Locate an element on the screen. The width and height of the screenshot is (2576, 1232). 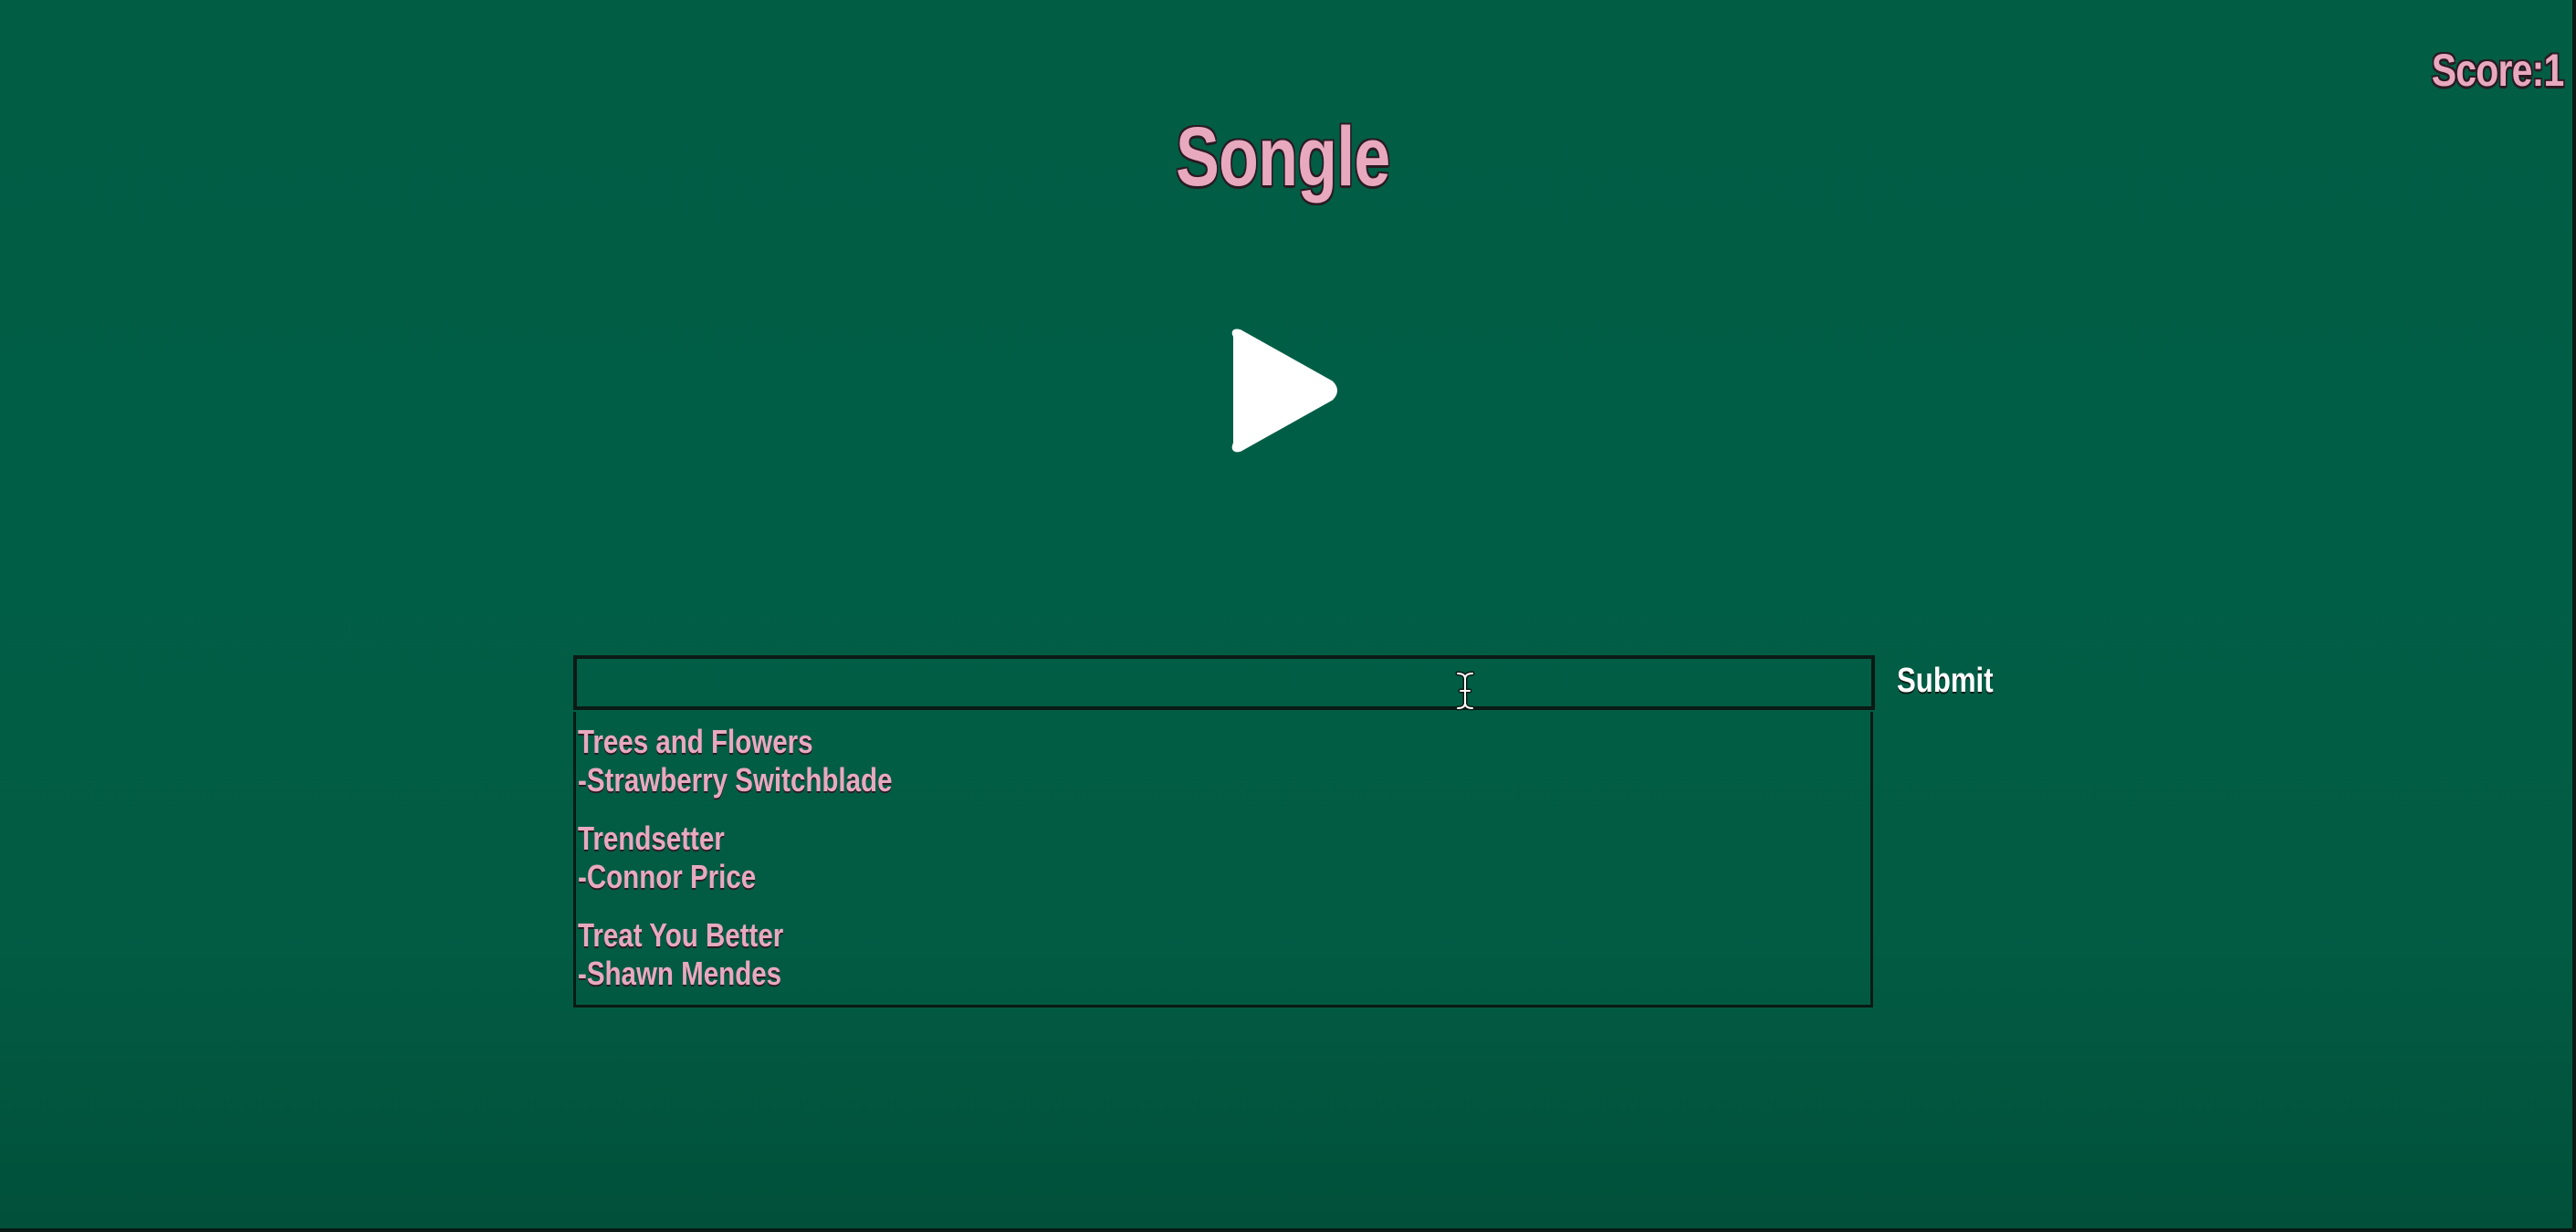
game-title: Songle is located at coordinates (1282, 157).